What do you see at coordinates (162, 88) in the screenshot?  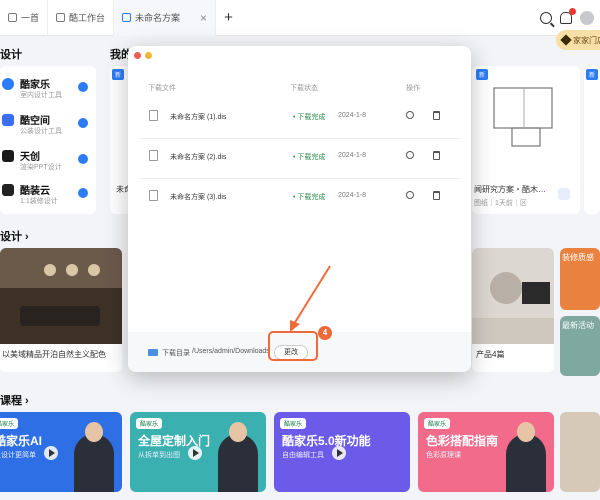 I see `column-header-file: 下载文件` at bounding box center [162, 88].